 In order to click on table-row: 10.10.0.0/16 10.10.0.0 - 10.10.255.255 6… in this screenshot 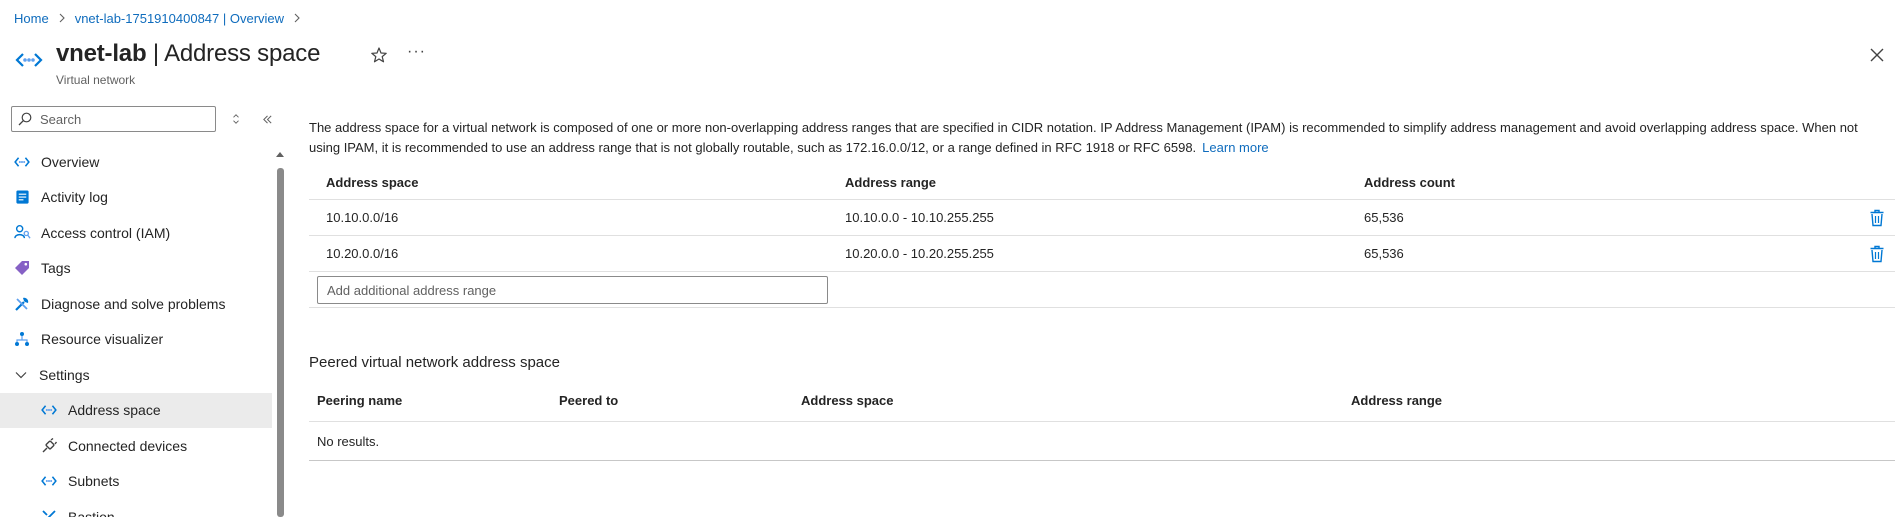, I will do `click(1102, 218)`.